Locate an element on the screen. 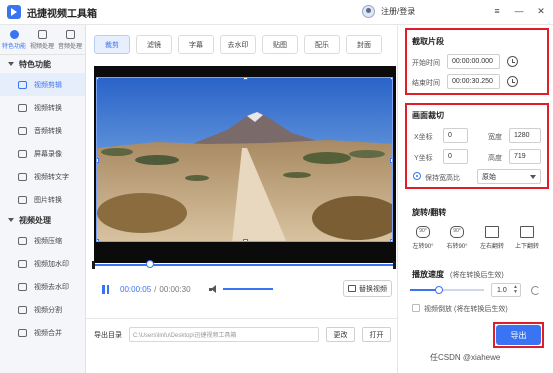 The width and height of the screenshot is (553, 373). start-time-label: 开始时间 is located at coordinates (426, 63).